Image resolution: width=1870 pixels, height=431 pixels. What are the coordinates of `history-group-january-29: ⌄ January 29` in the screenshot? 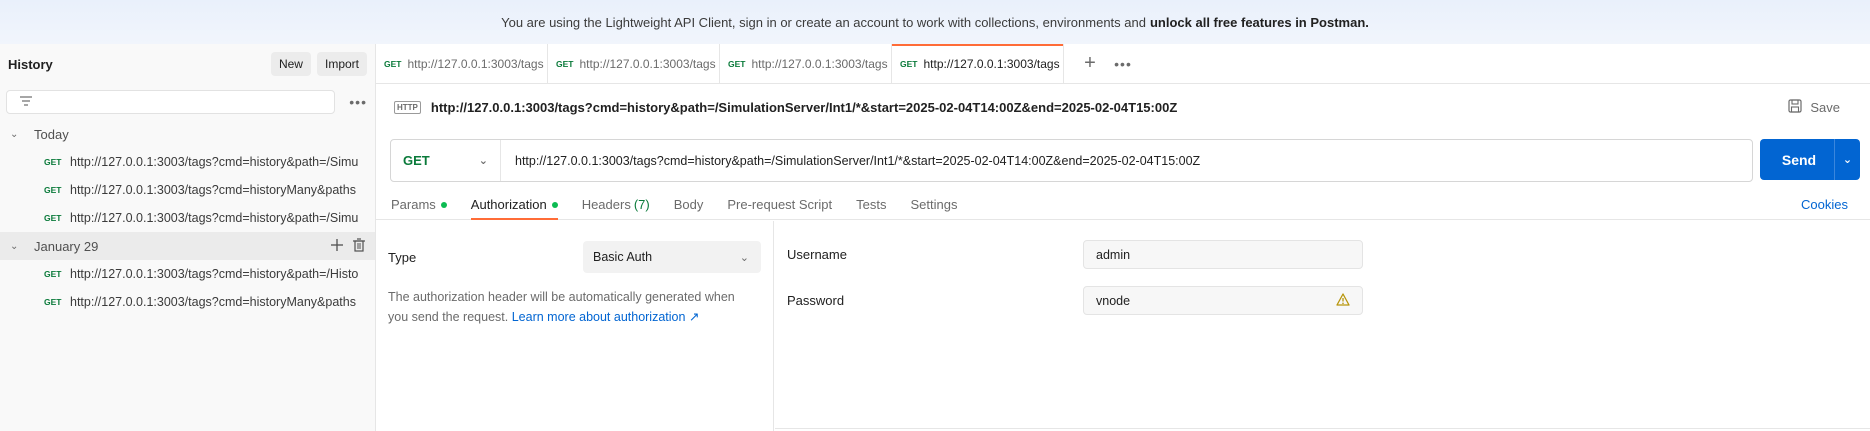 It's located at (187, 246).